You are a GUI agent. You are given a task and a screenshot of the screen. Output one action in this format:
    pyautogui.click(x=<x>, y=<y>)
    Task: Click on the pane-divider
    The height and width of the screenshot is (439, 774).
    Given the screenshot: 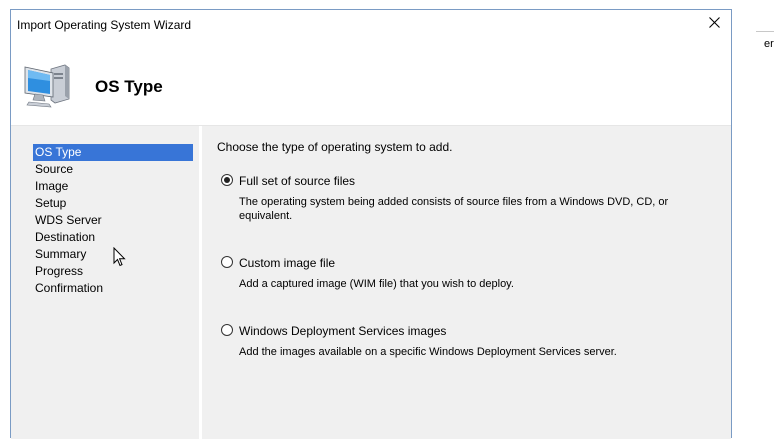 What is the action you would take?
    pyautogui.click(x=200, y=282)
    